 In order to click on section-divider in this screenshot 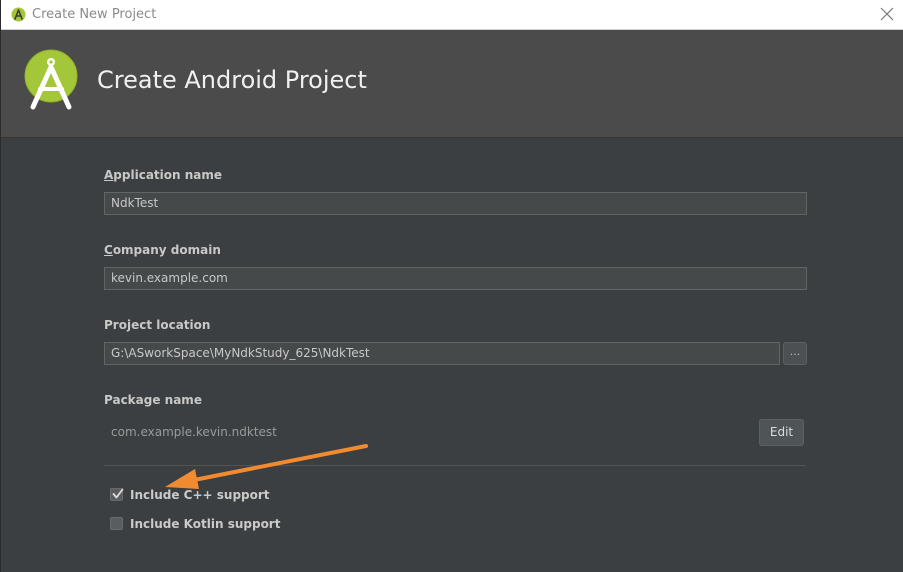, I will do `click(455, 465)`.